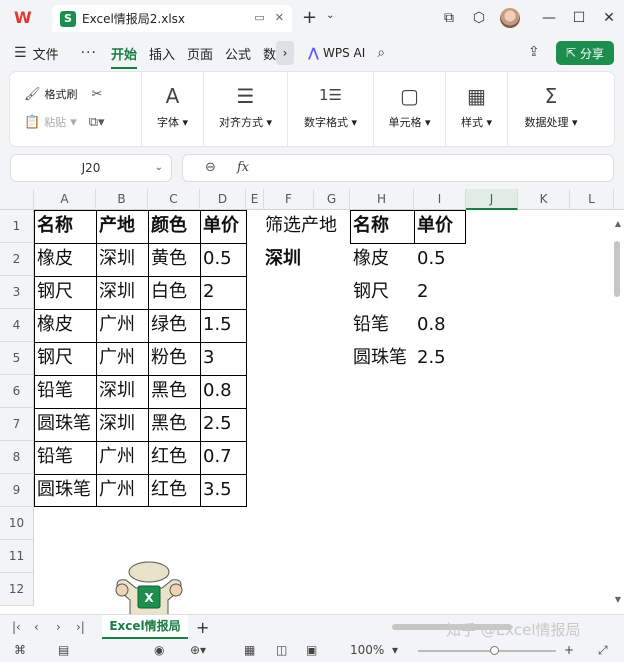 This screenshot has width=624, height=662. What do you see at coordinates (381, 53) in the screenshot?
I see `search-icon: ⌕` at bounding box center [381, 53].